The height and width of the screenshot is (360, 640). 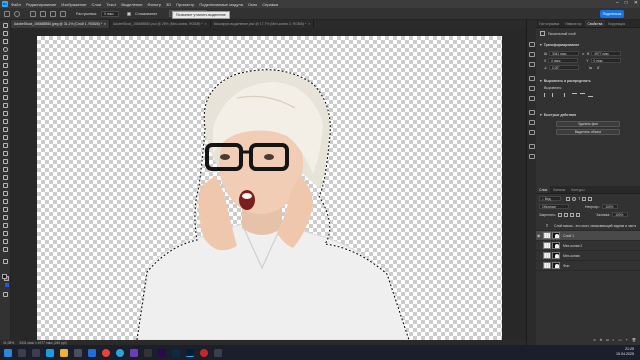 I want to click on layer-row: Мех-копия 2, so click(x=588, y=246).